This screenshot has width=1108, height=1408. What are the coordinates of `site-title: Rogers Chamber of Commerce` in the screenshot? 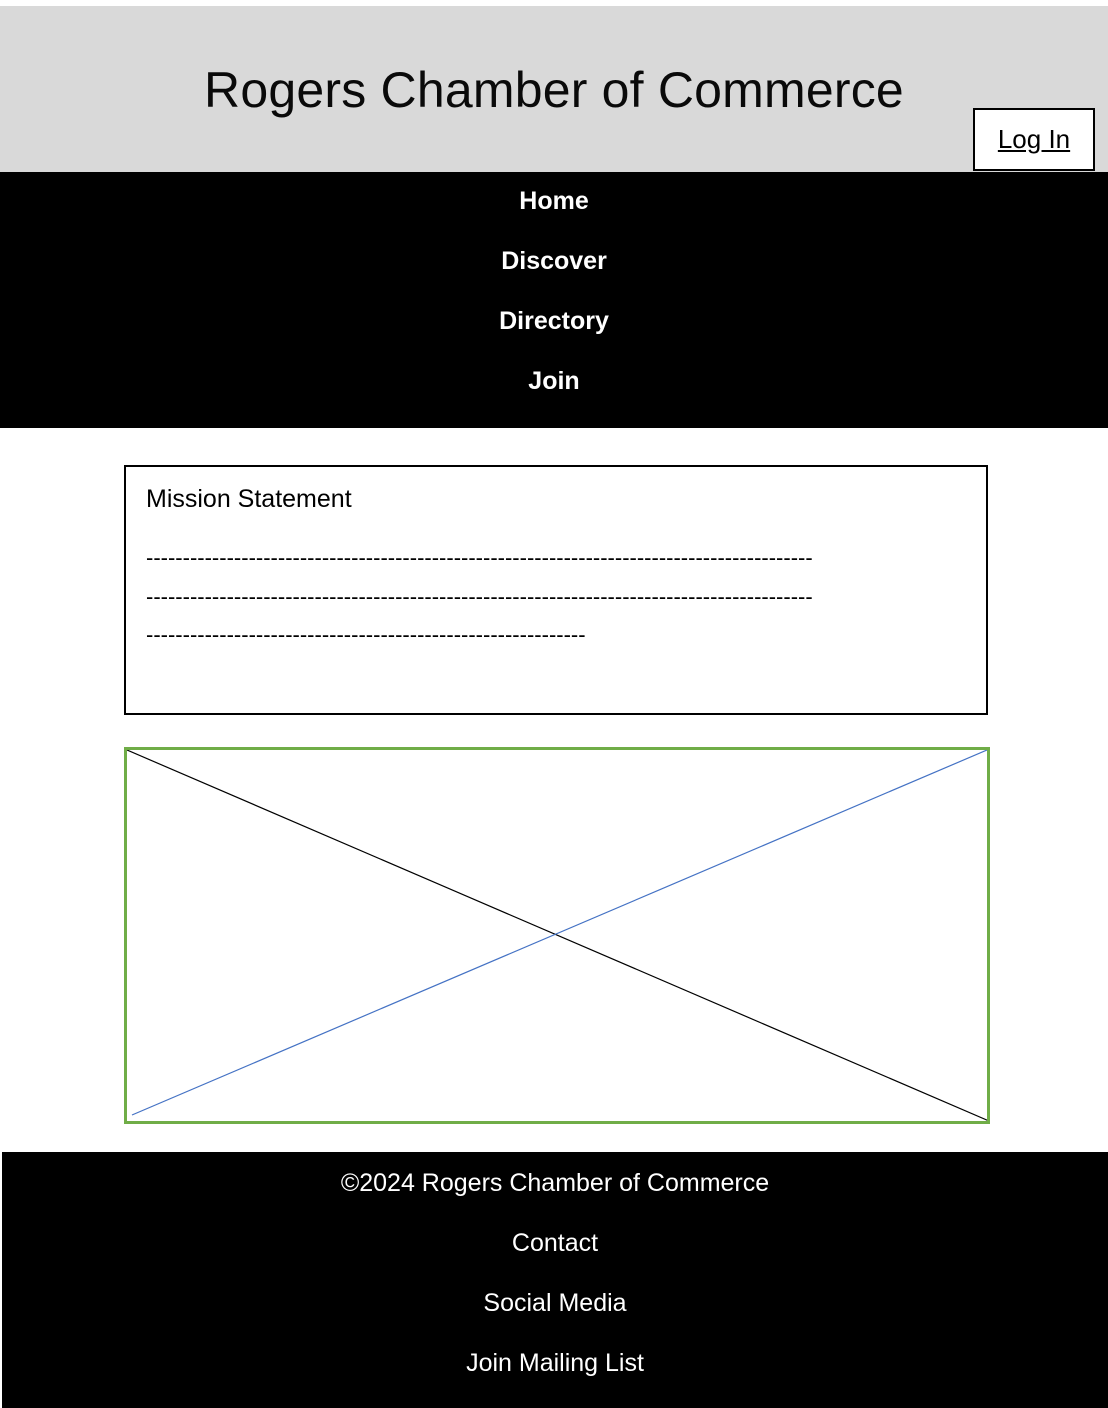 It's located at (554, 90).